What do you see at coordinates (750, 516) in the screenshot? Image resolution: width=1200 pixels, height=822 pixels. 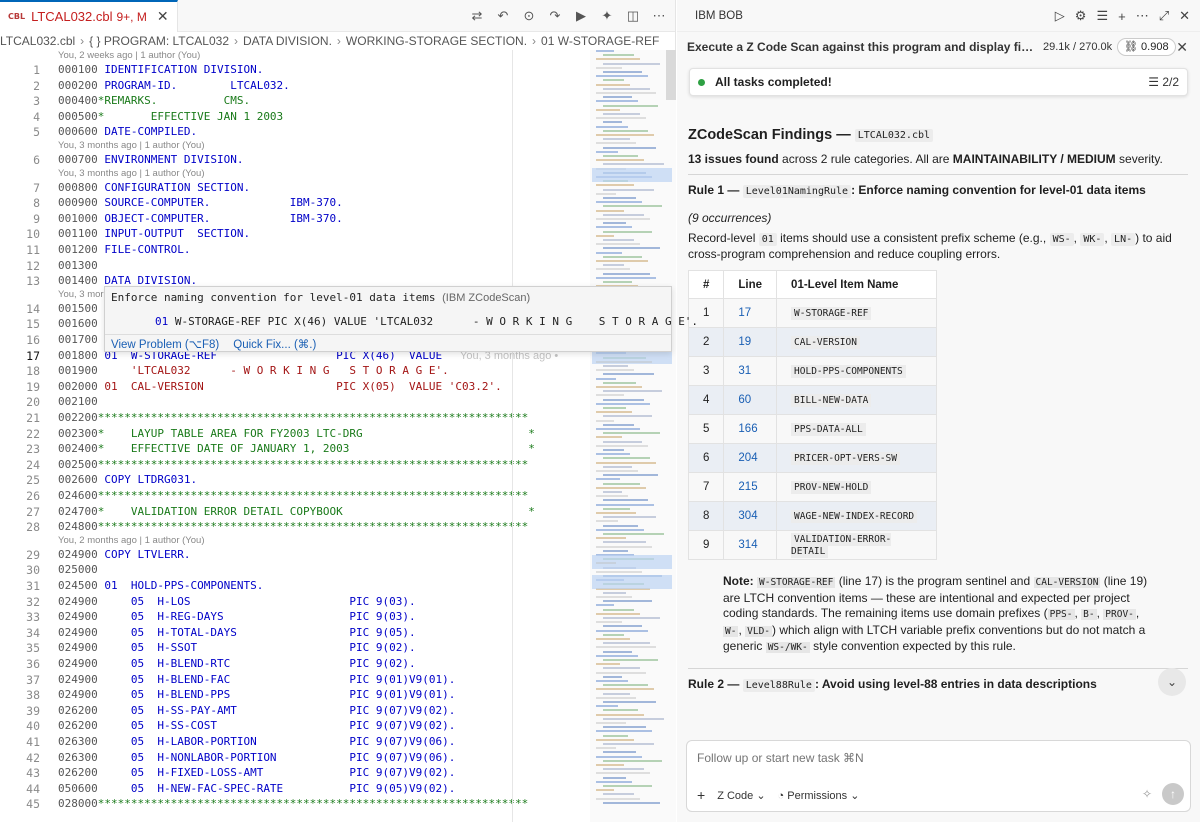 I see `cell-line-link: 304` at bounding box center [750, 516].